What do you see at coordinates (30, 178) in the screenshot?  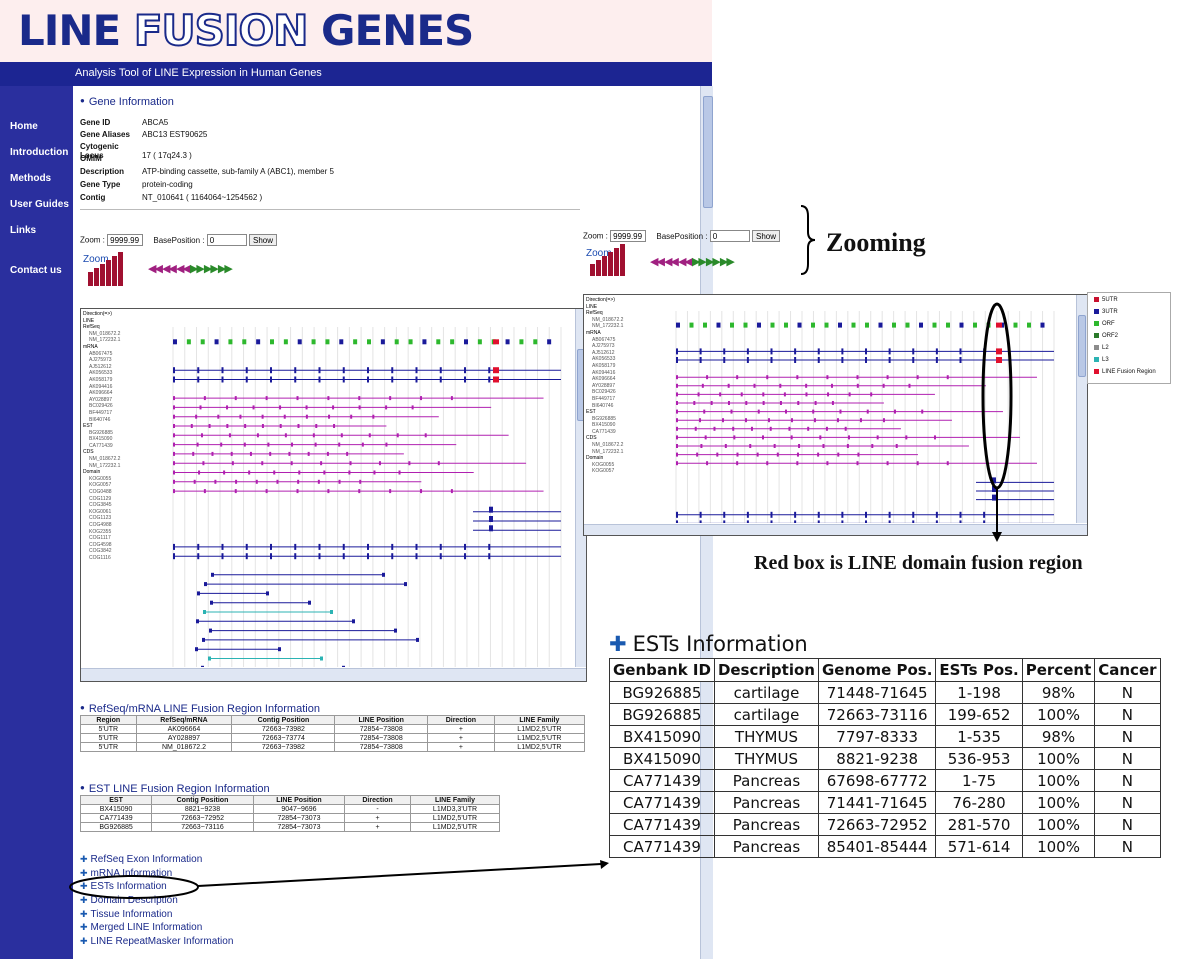 I see `nav-methods: Methods` at bounding box center [30, 178].